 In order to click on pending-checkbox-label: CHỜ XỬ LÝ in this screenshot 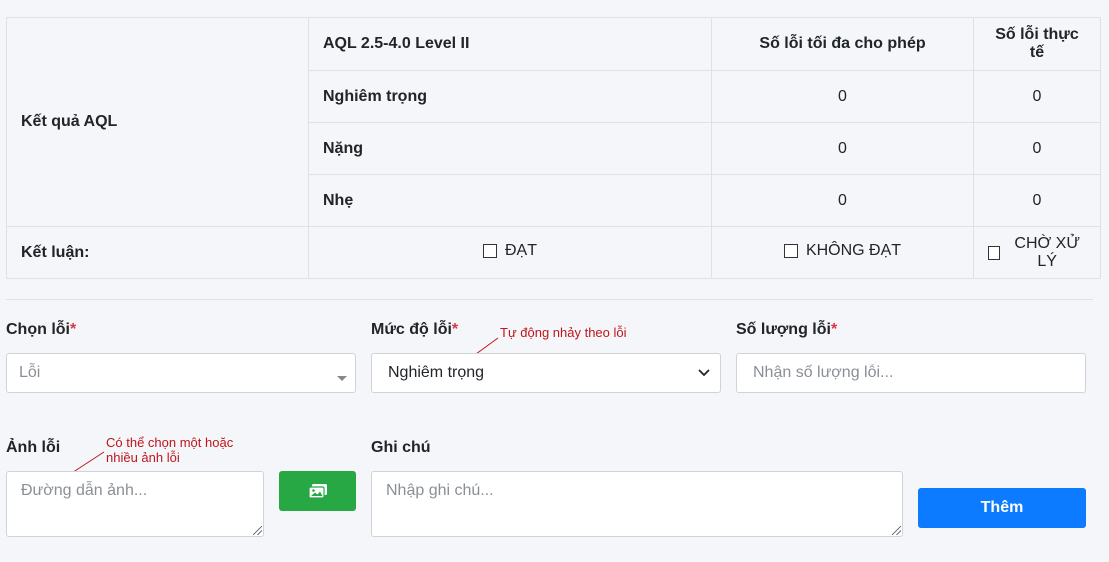, I will do `click(1047, 252)`.